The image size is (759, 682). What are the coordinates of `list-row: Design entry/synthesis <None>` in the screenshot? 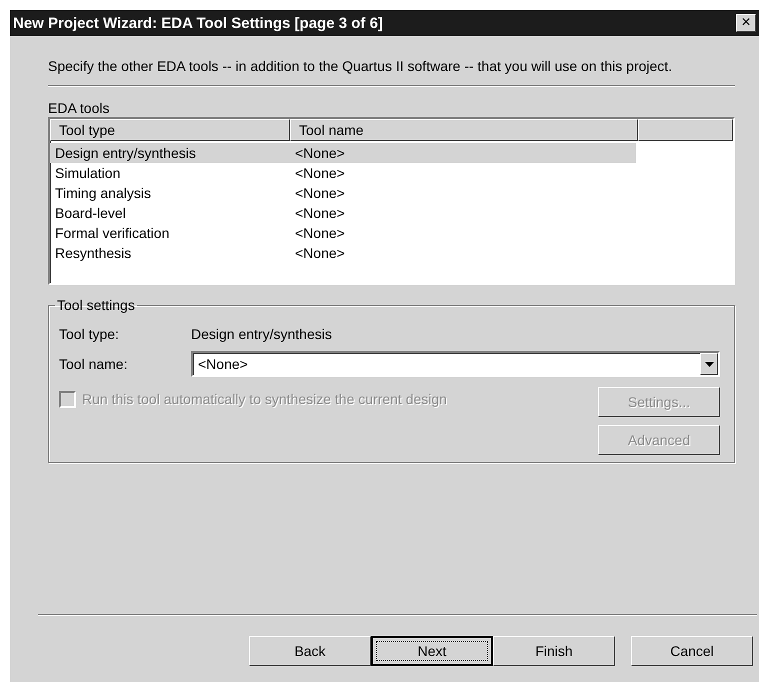 It's located at (343, 153).